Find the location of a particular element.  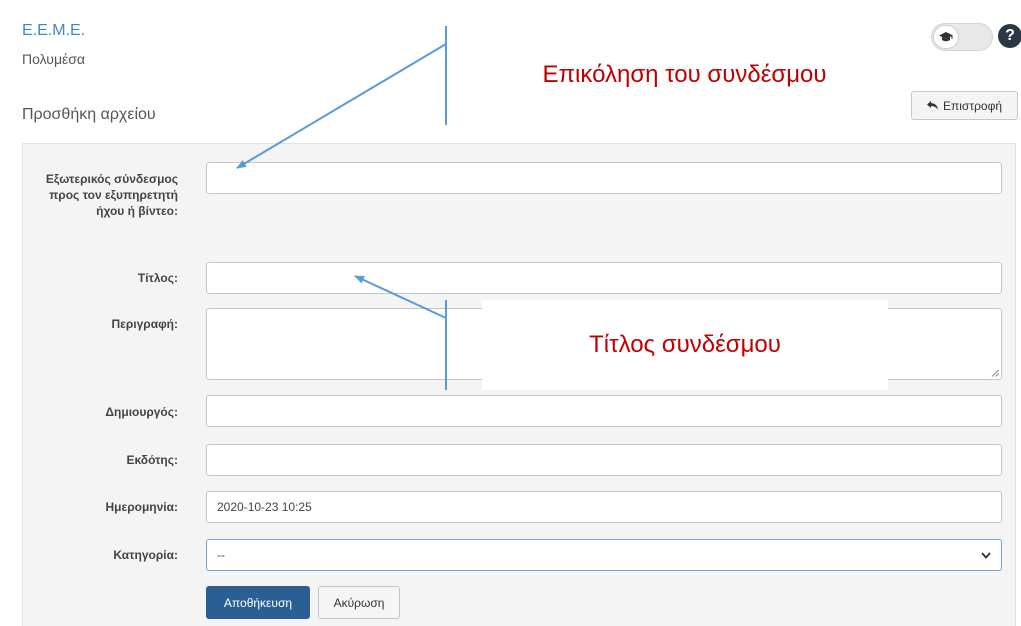

callout-link-annotation: Επικόληση του συνδέσμου is located at coordinates (684, 75).